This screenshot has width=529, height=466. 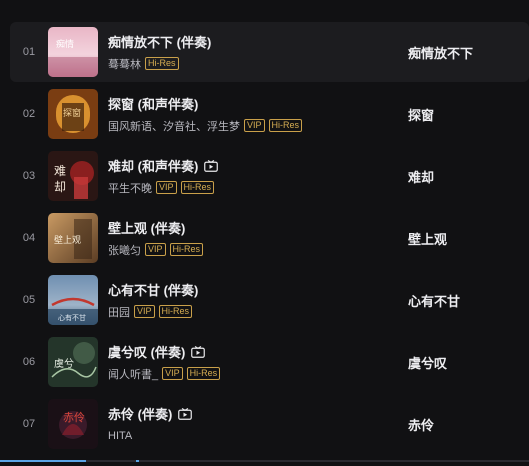 What do you see at coordinates (153, 289) in the screenshot?
I see `song-title: 心有不甘 (伴奏)` at bounding box center [153, 289].